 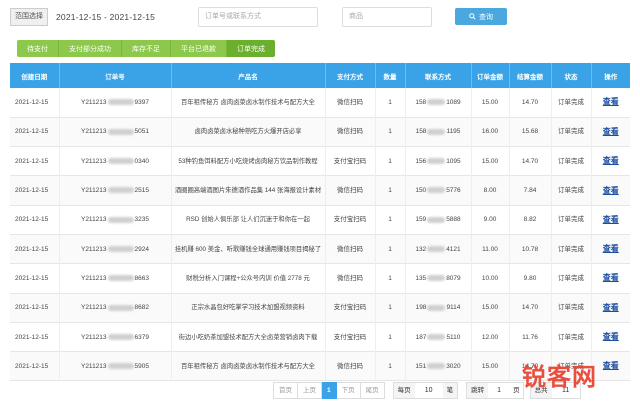 What do you see at coordinates (421, 308) in the screenshot?
I see `contact-prefix: 198` at bounding box center [421, 308].